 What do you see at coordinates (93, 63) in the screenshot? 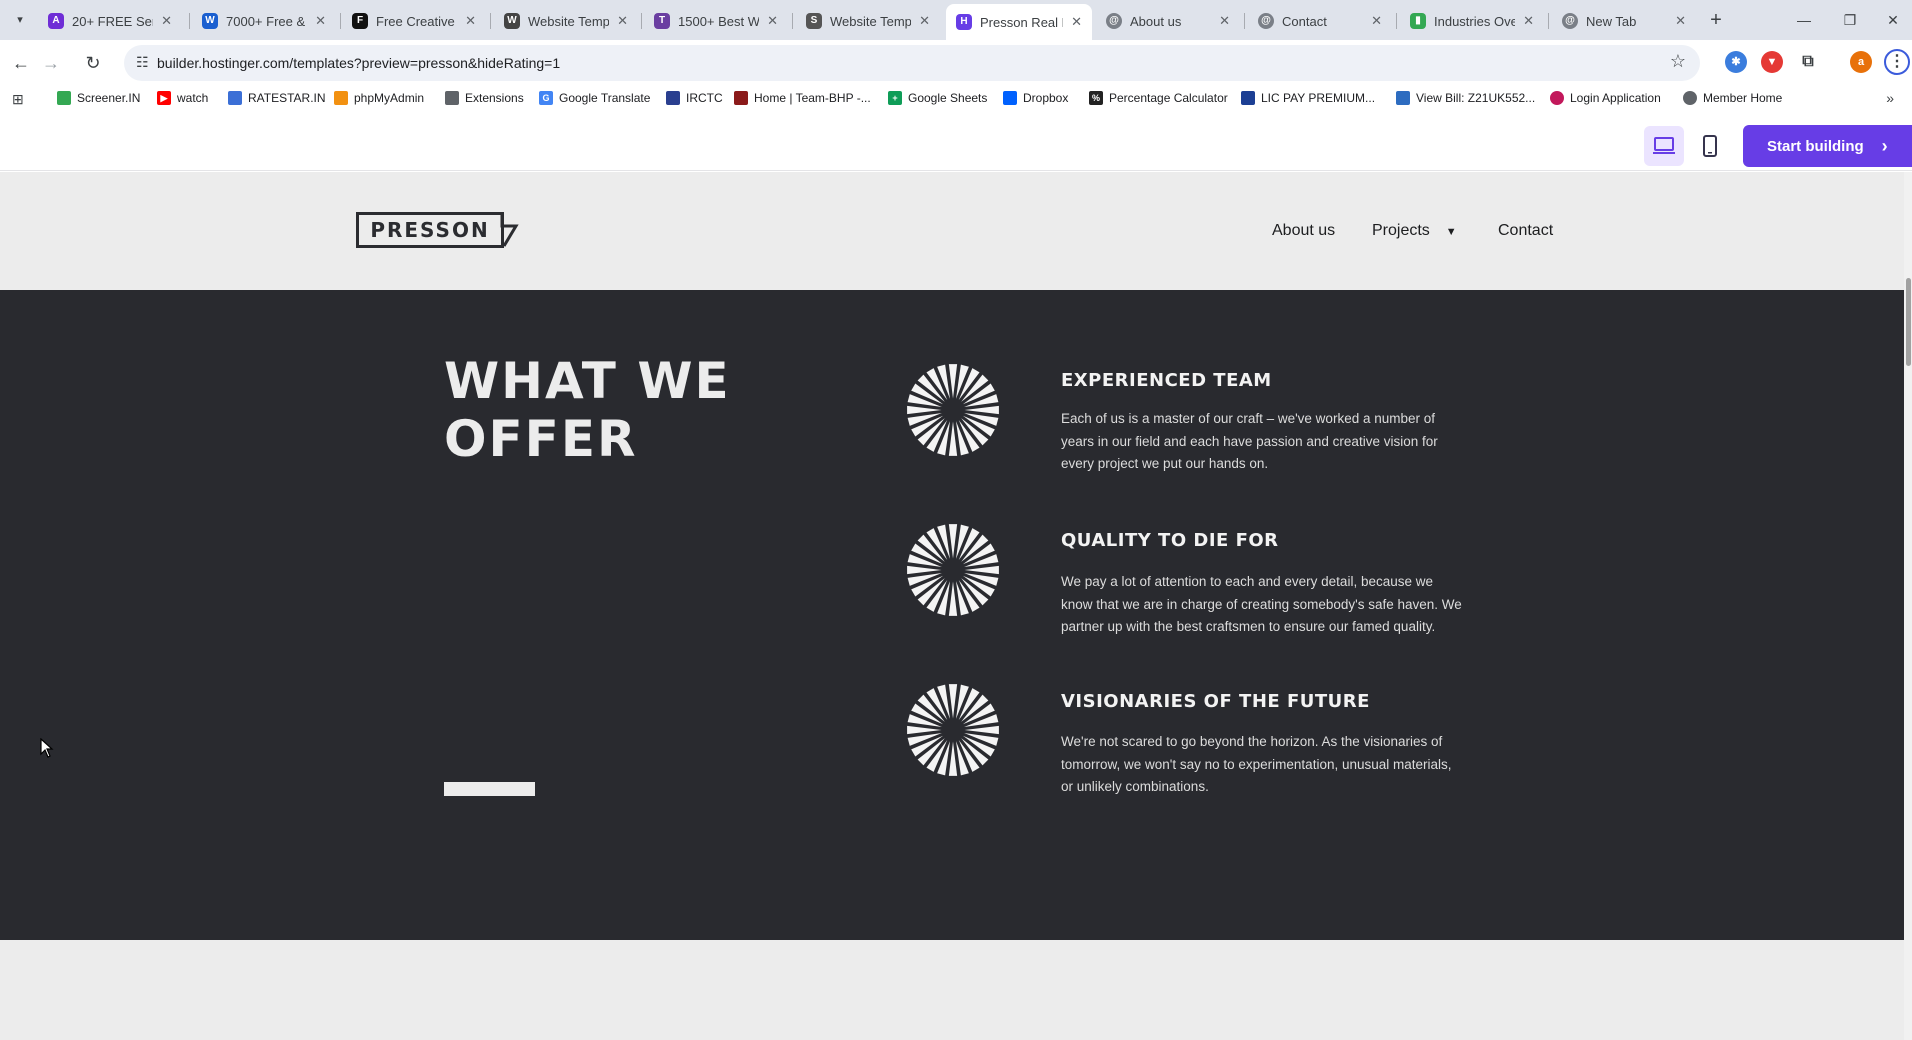
I see `reload-icon: ↻` at bounding box center [93, 63].